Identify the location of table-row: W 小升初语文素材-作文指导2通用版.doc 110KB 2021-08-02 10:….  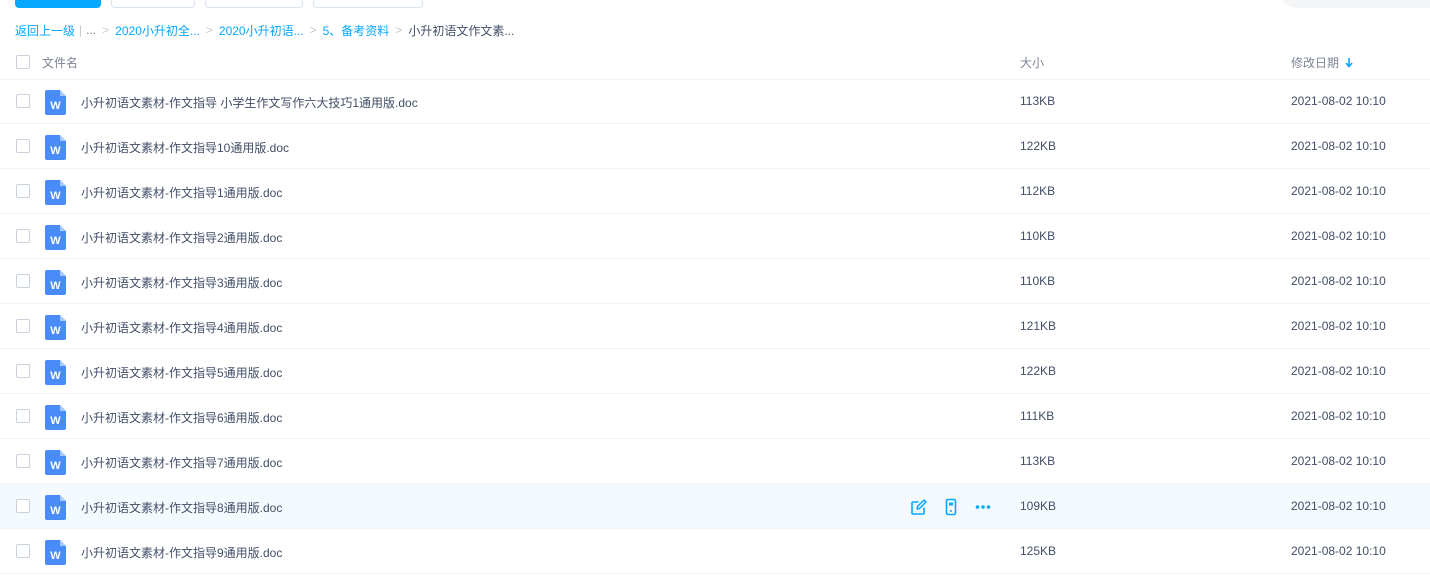
(715, 236).